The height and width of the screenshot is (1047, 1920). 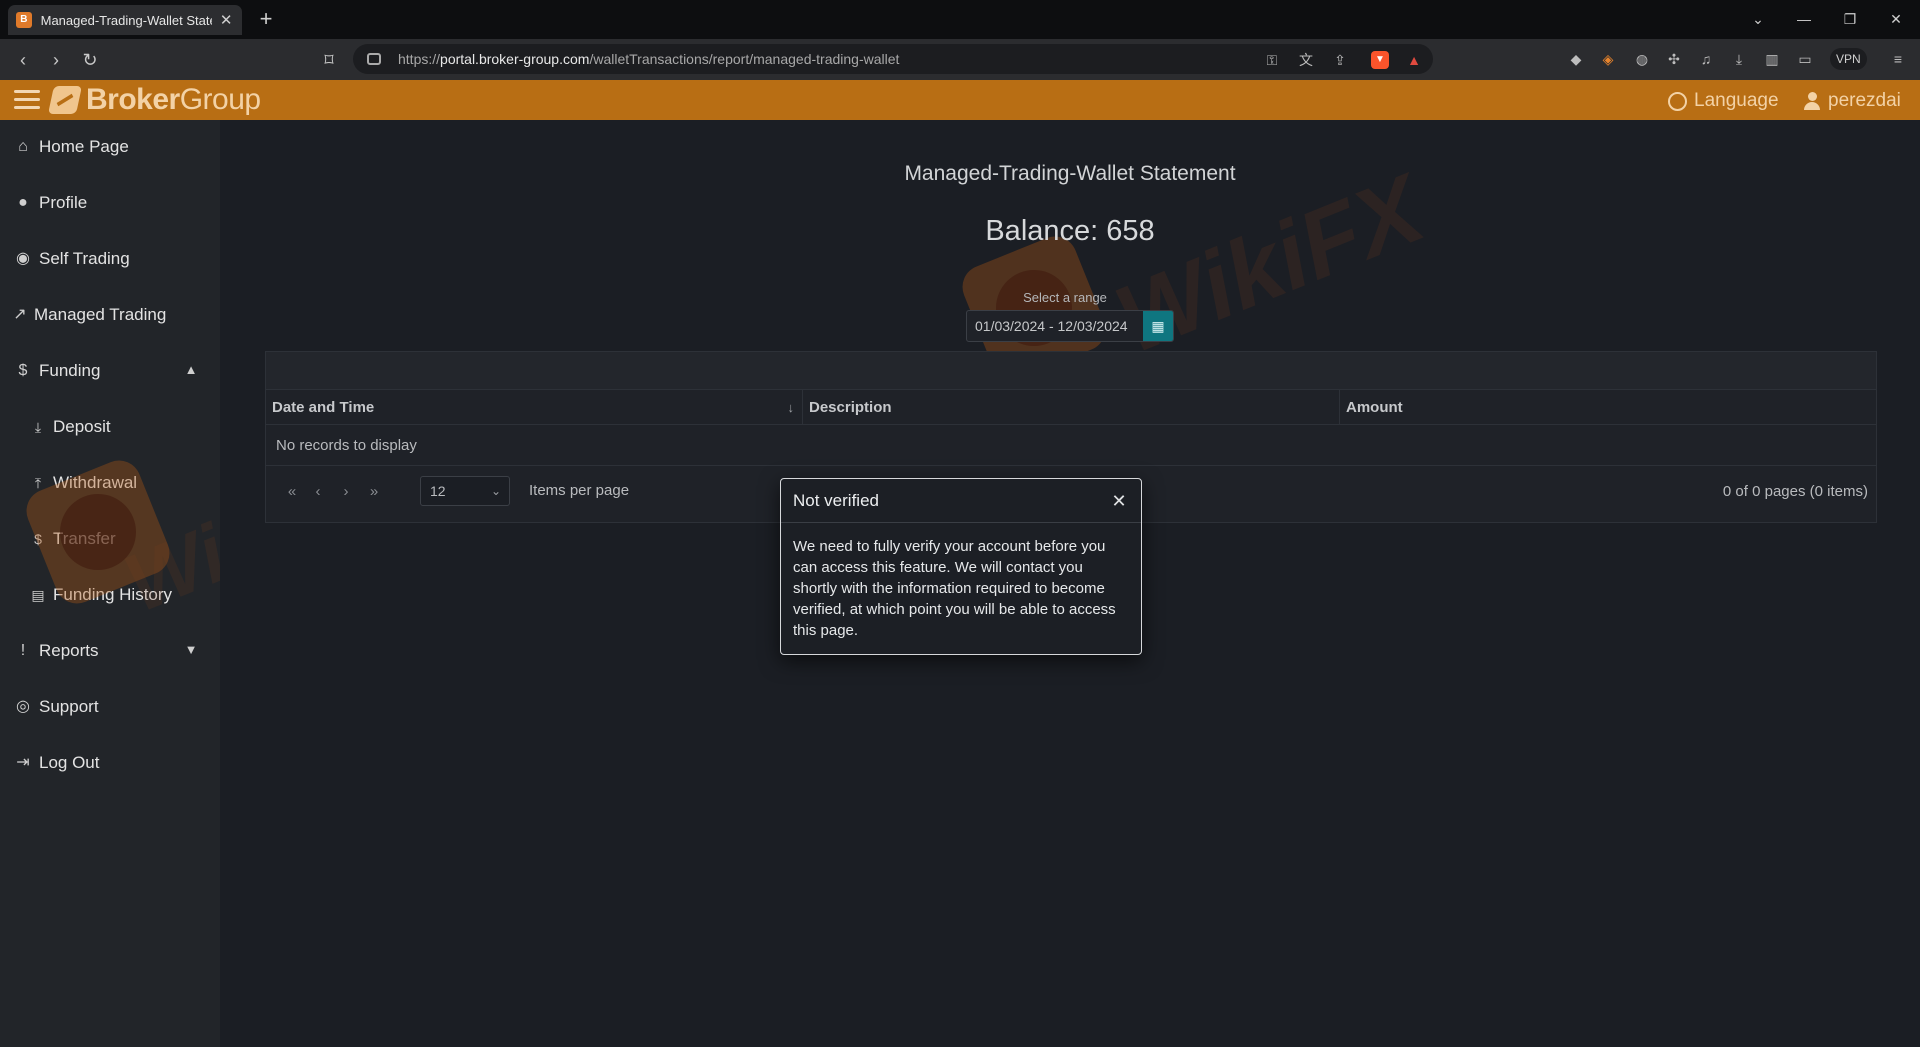 I want to click on sidebar-toggle-icon: ▥, so click(x=1772, y=59).